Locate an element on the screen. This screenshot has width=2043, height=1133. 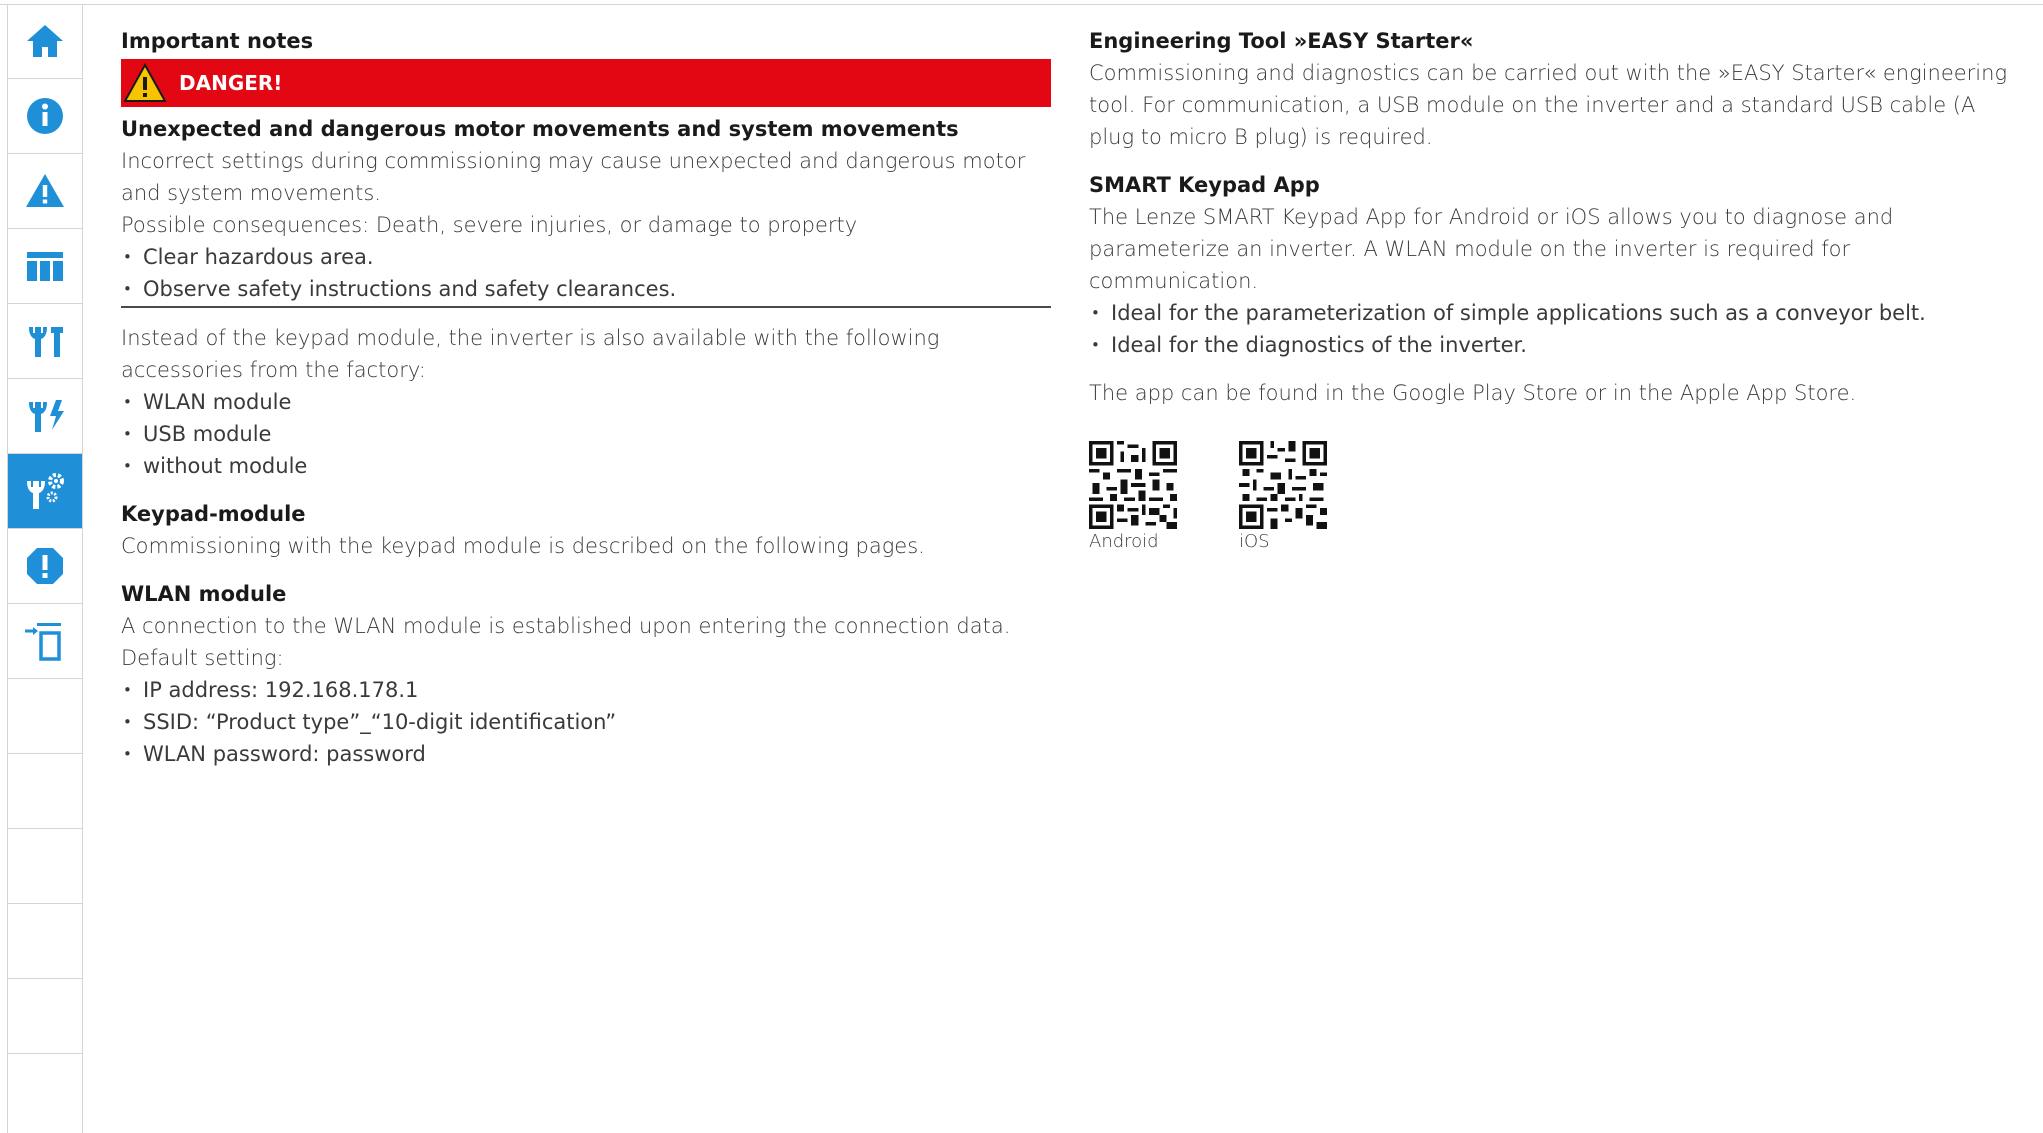
export-icon is located at coordinates (43, 642).